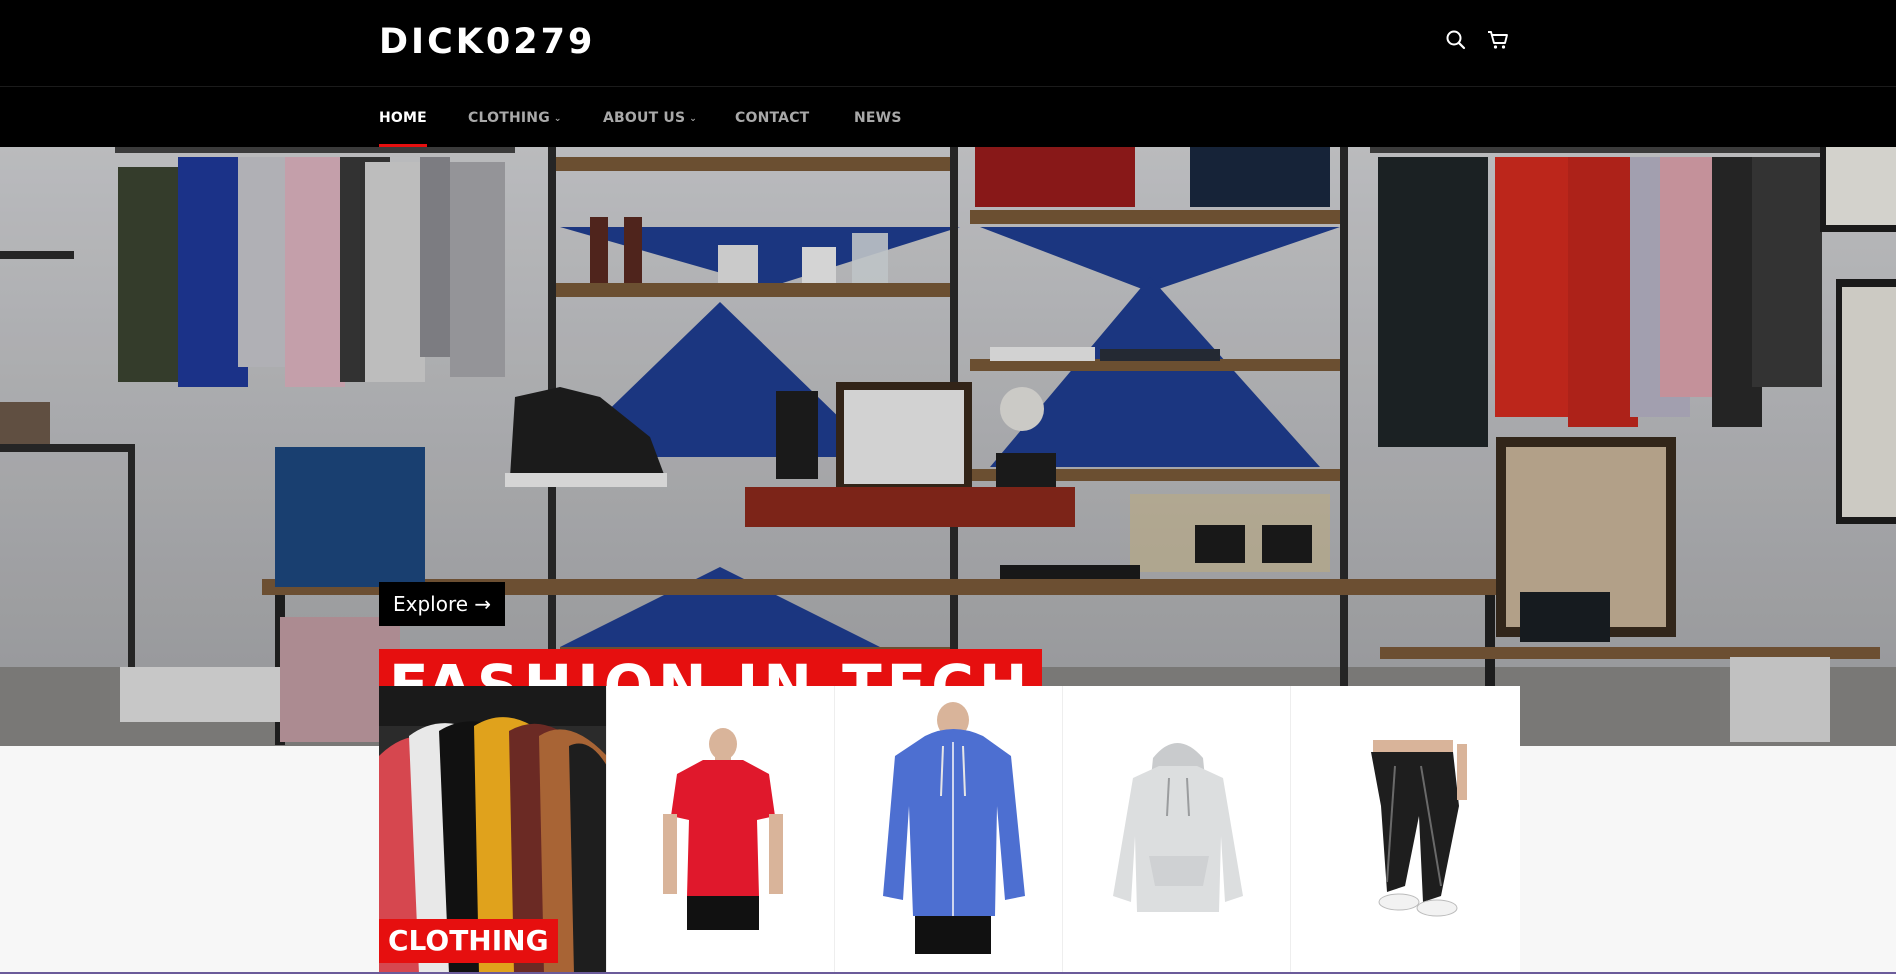  I want to click on nav-item-label: NEWS, so click(878, 117).